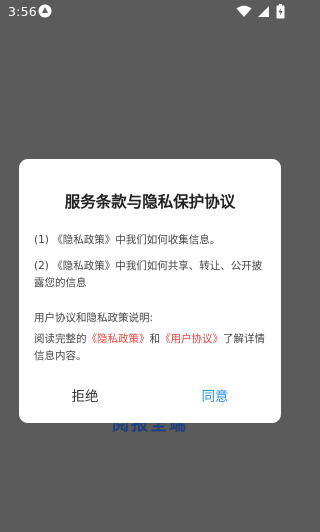 This screenshot has height=532, width=320. I want to click on reject-button: 拒绝, so click(85, 395).